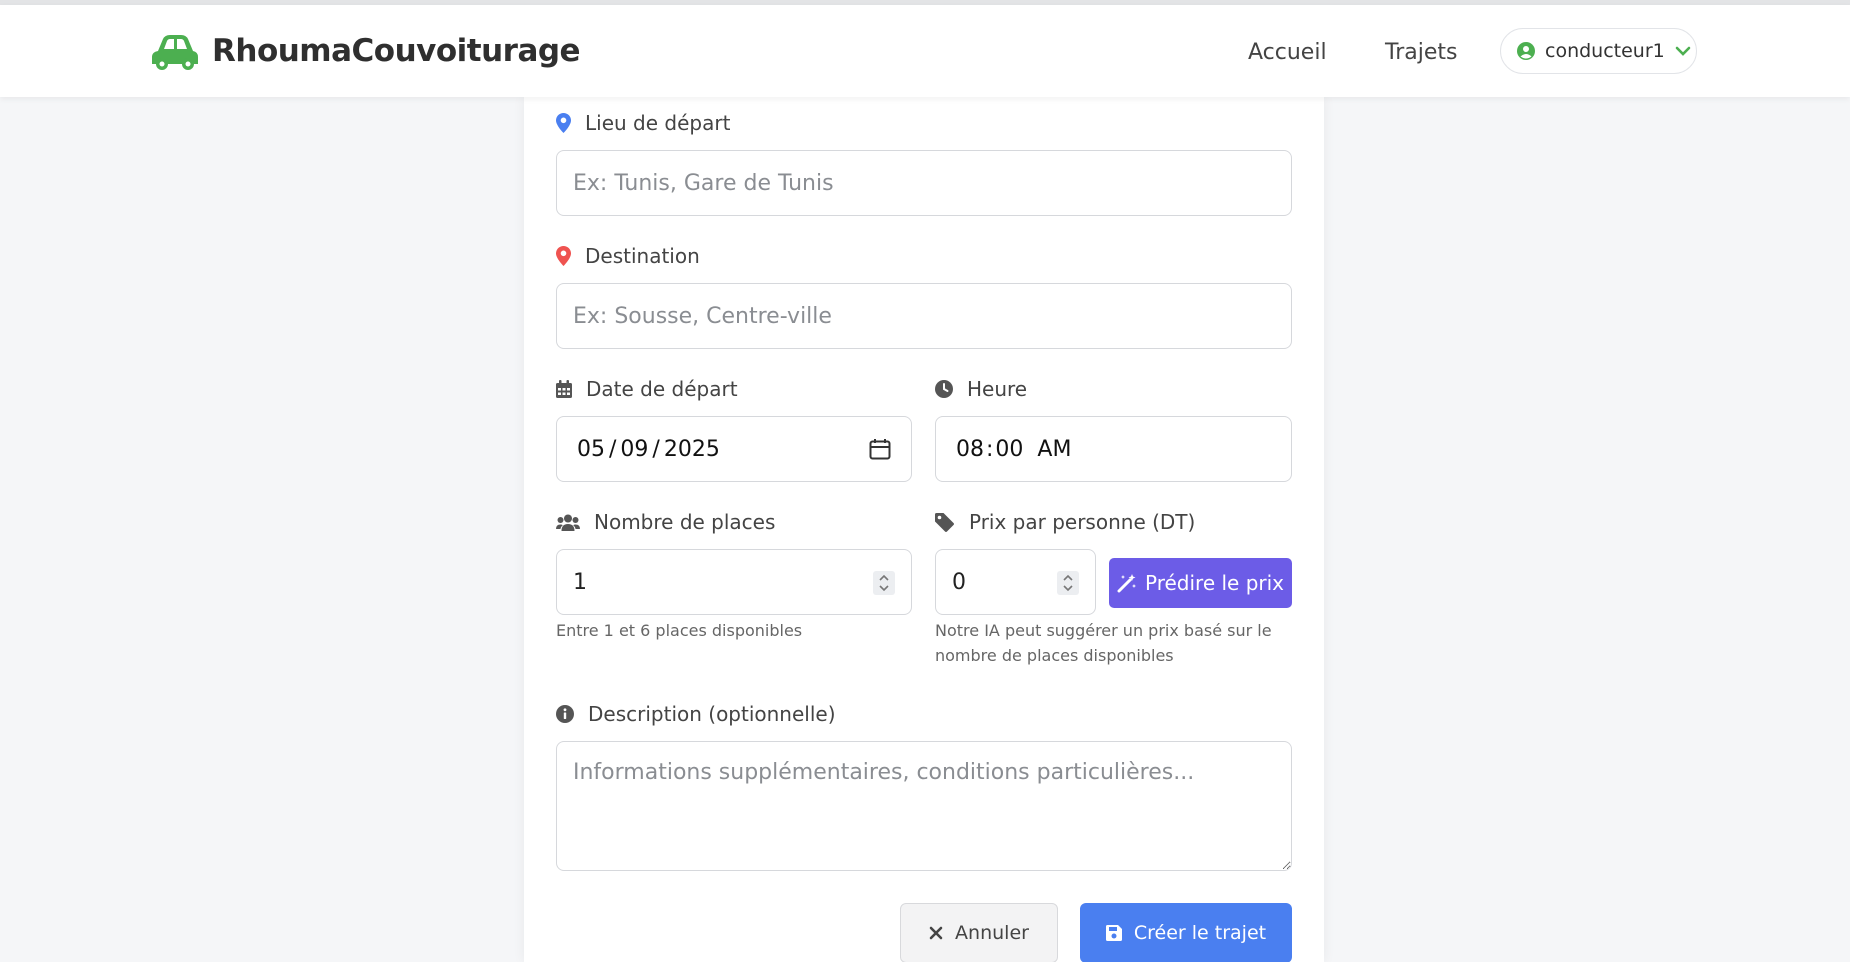  What do you see at coordinates (944, 389) in the screenshot?
I see `clock-icon` at bounding box center [944, 389].